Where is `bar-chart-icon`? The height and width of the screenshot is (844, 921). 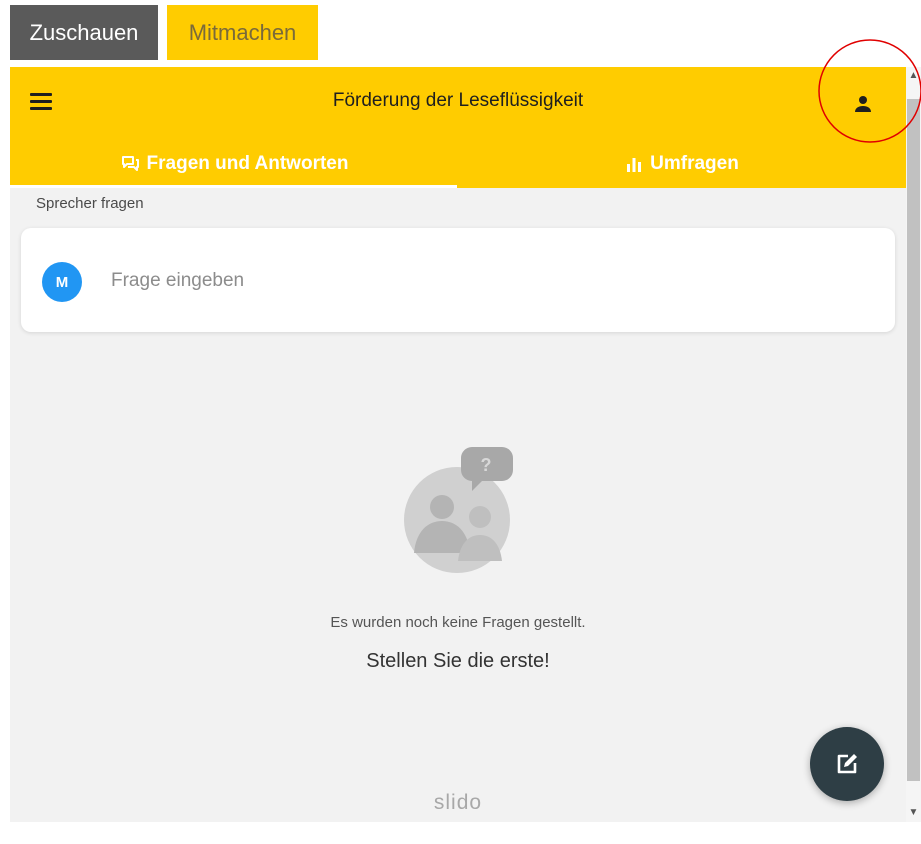
bar-chart-icon is located at coordinates (634, 164).